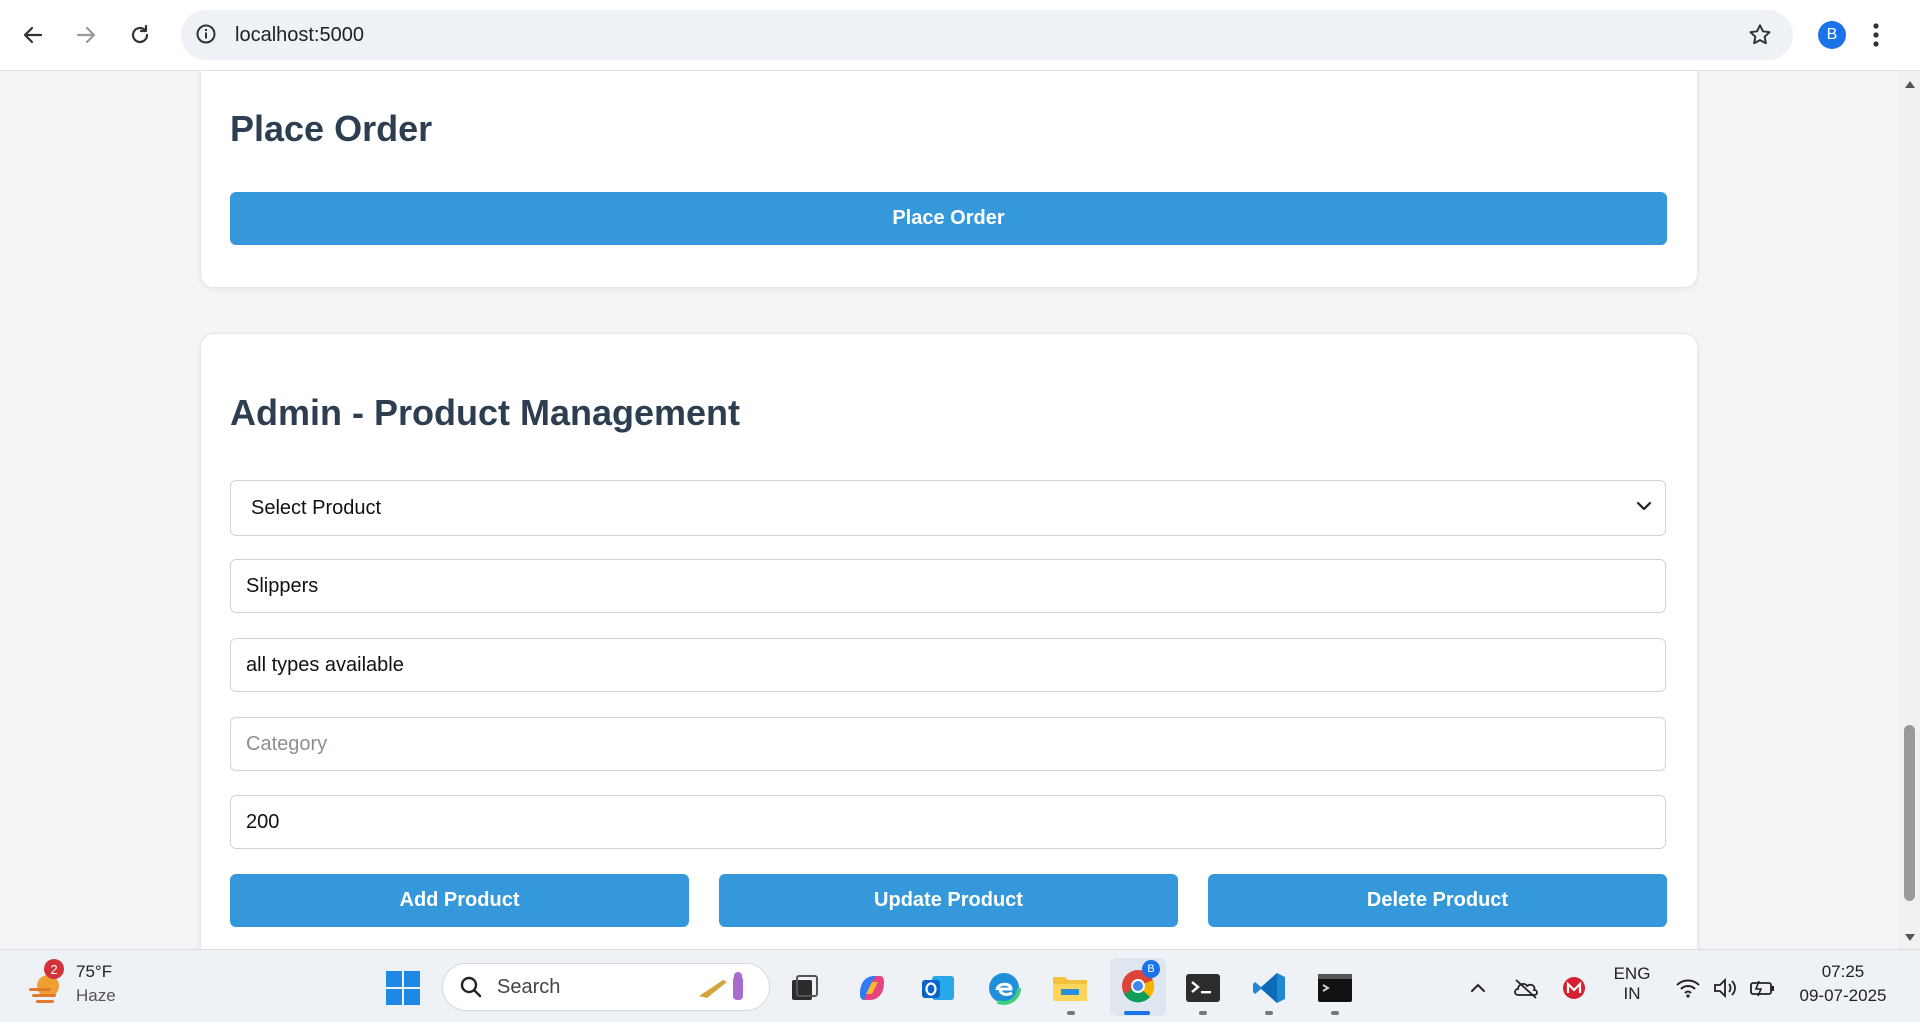  Describe the element at coordinates (1269, 988) in the screenshot. I see `vscode-icon` at that location.